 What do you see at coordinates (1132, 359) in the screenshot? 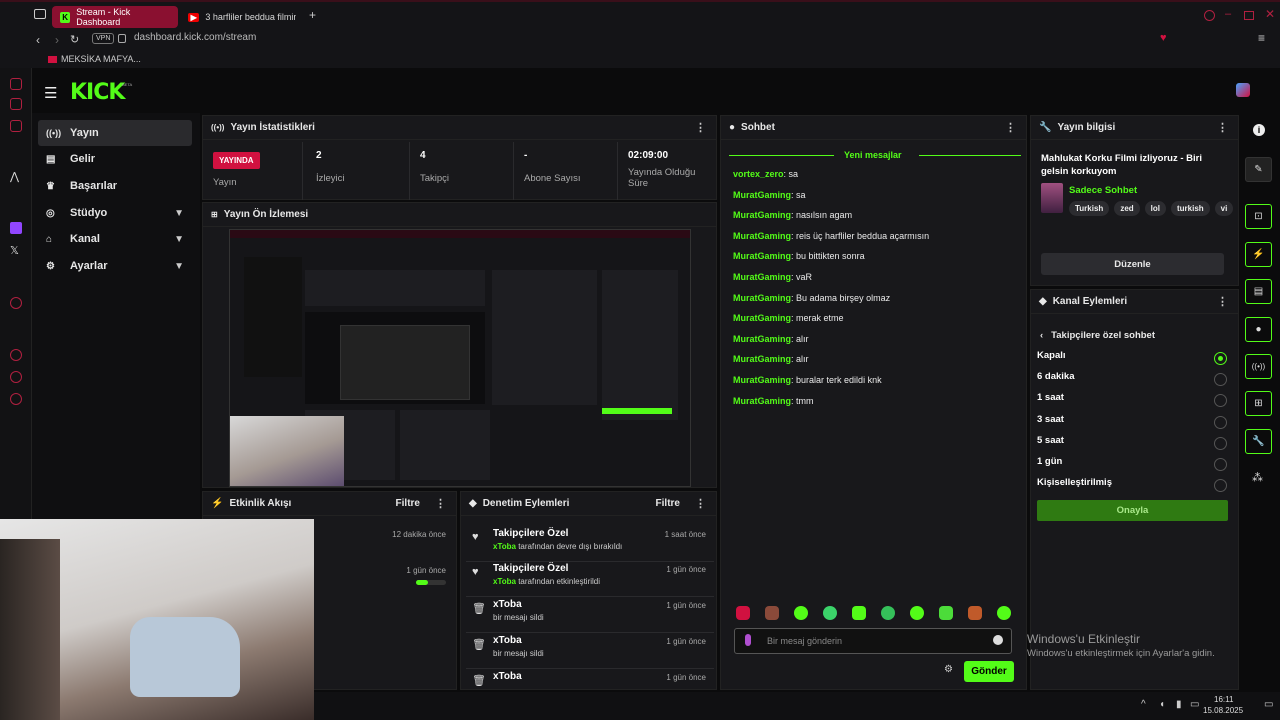
I see `radio-option: Kapalı` at bounding box center [1132, 359].